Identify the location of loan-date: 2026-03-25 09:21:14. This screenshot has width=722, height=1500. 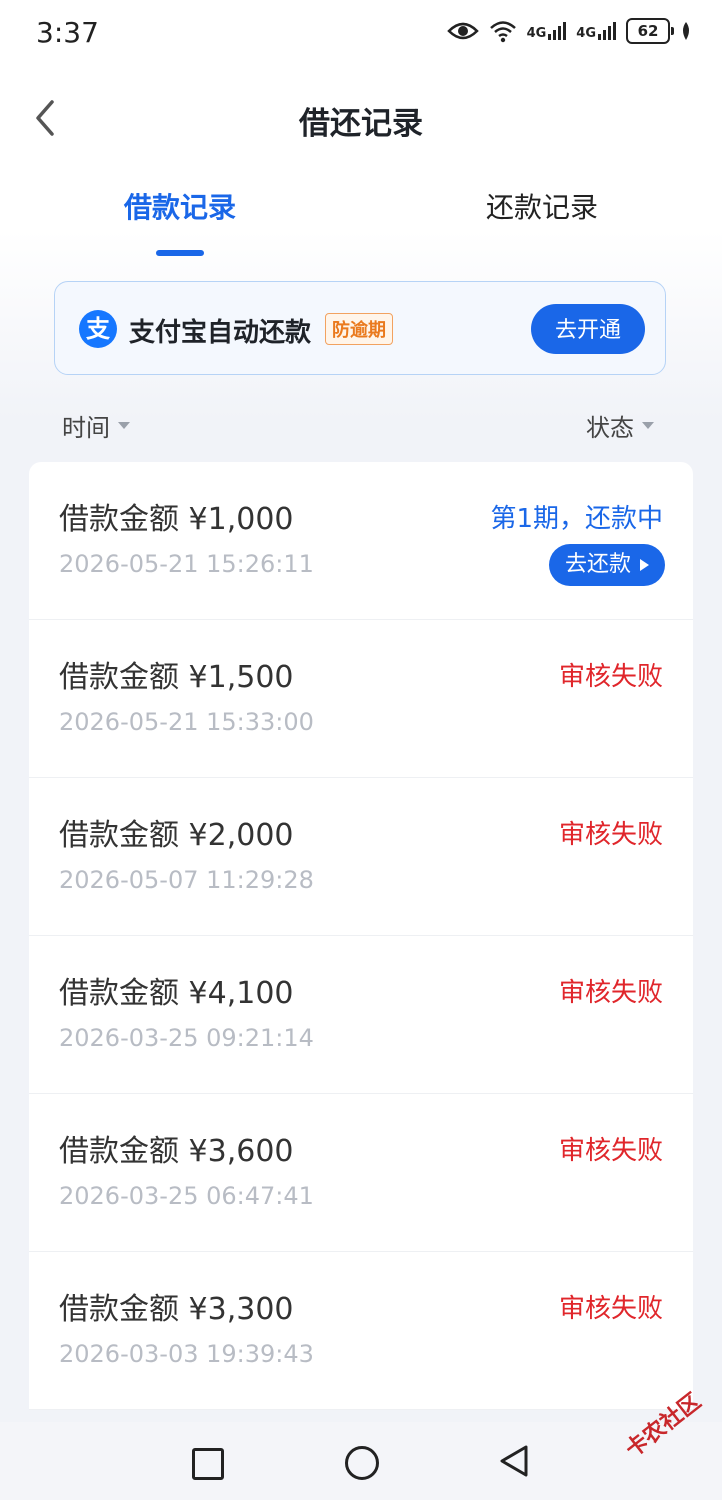
(186, 1038).